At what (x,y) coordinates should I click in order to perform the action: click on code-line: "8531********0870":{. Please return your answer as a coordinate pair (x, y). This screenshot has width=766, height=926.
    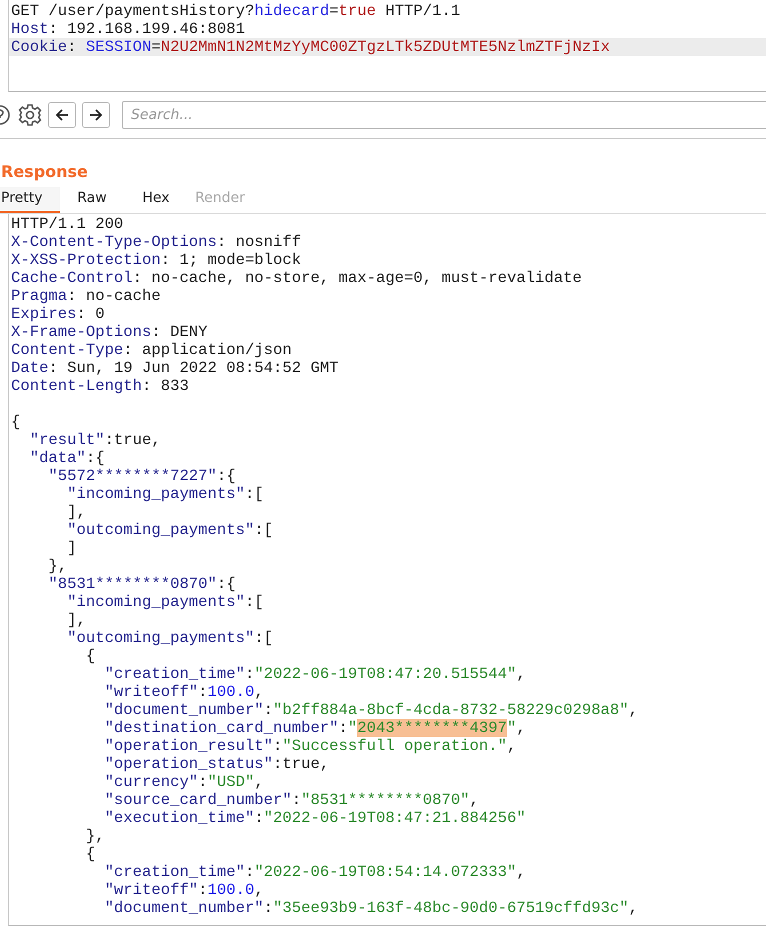
    Looking at the image, I should click on (142, 584).